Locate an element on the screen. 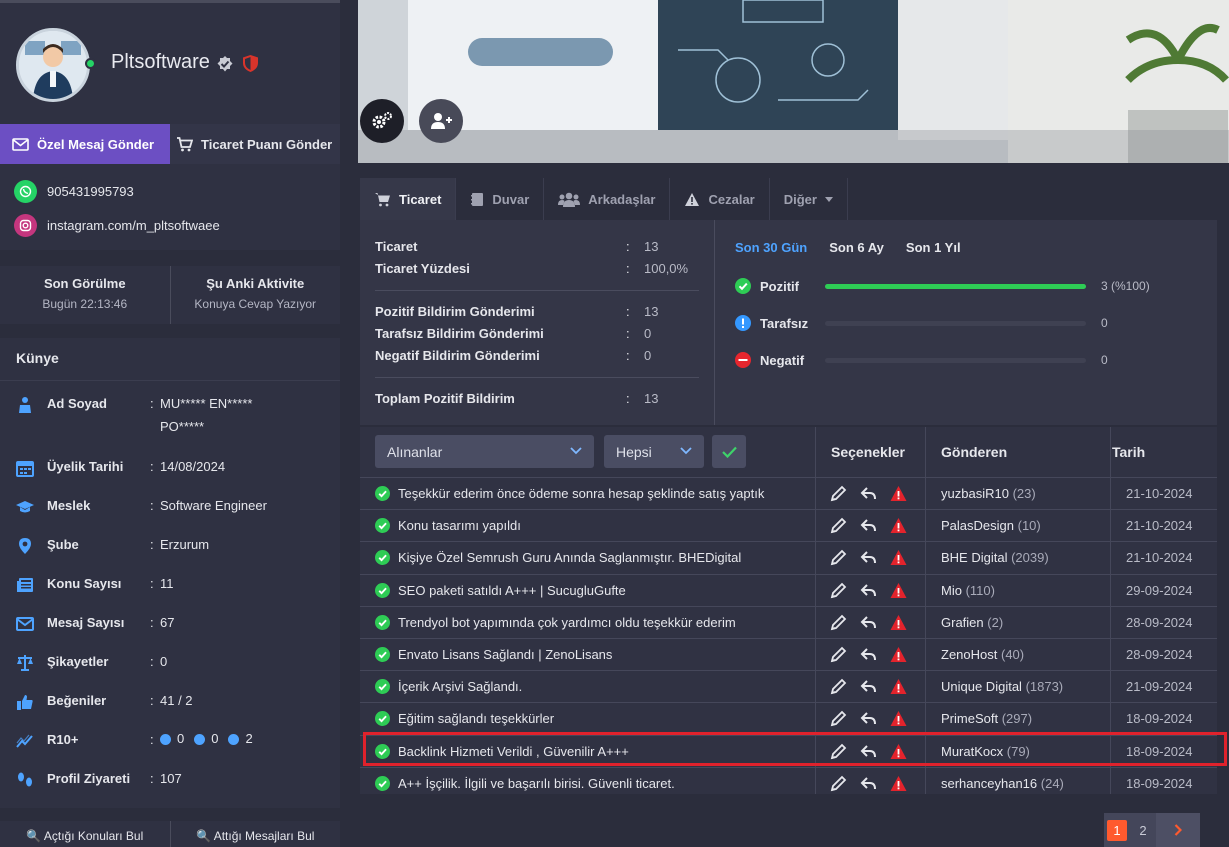 This screenshot has width=1229, height=847. sender: serhanceyhan16 (24) is located at coordinates (1002, 783).